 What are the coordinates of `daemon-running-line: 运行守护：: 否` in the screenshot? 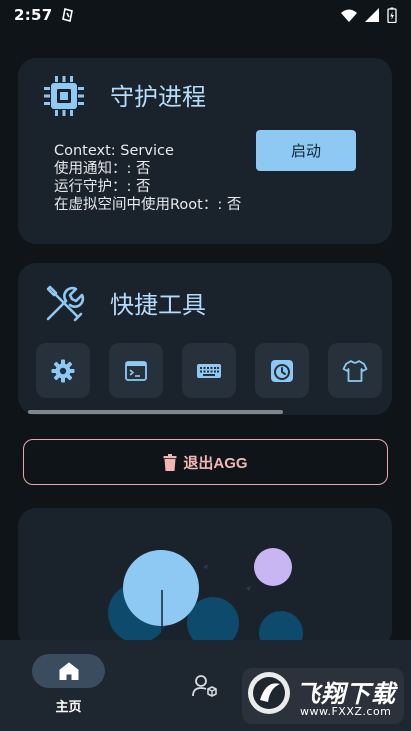 It's located at (102, 187).